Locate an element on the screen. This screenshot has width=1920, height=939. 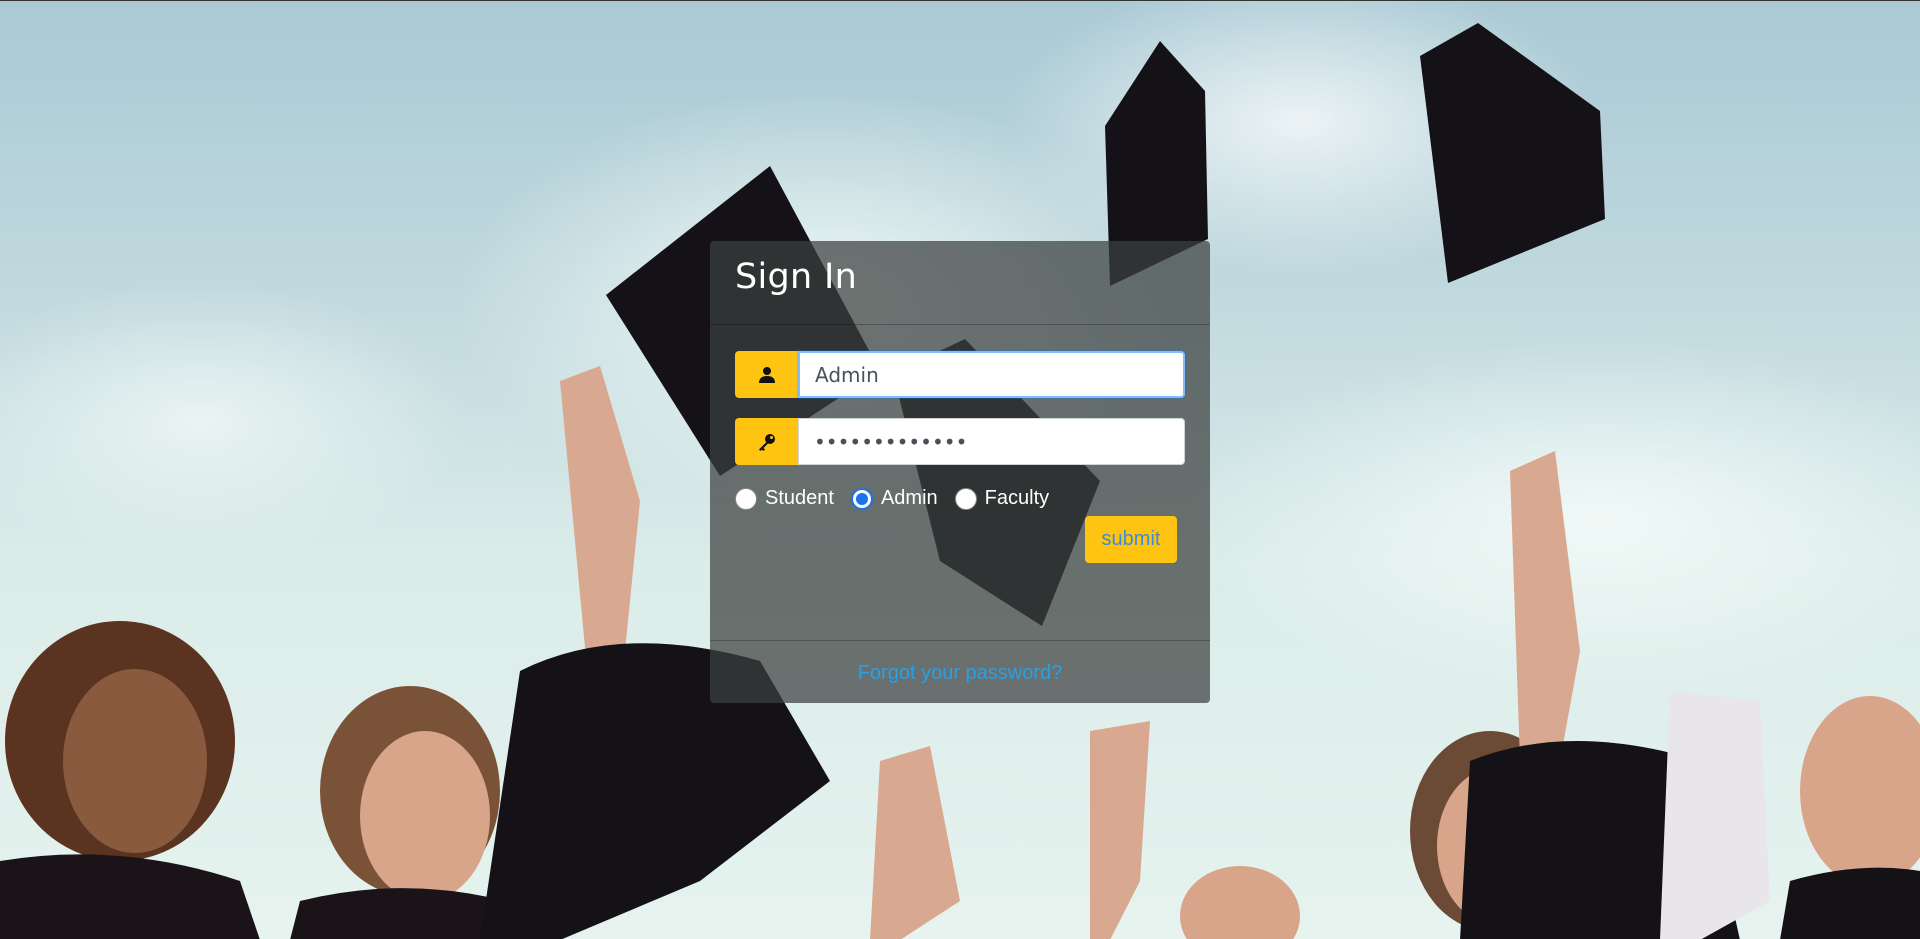
username-input is located at coordinates (991, 374).